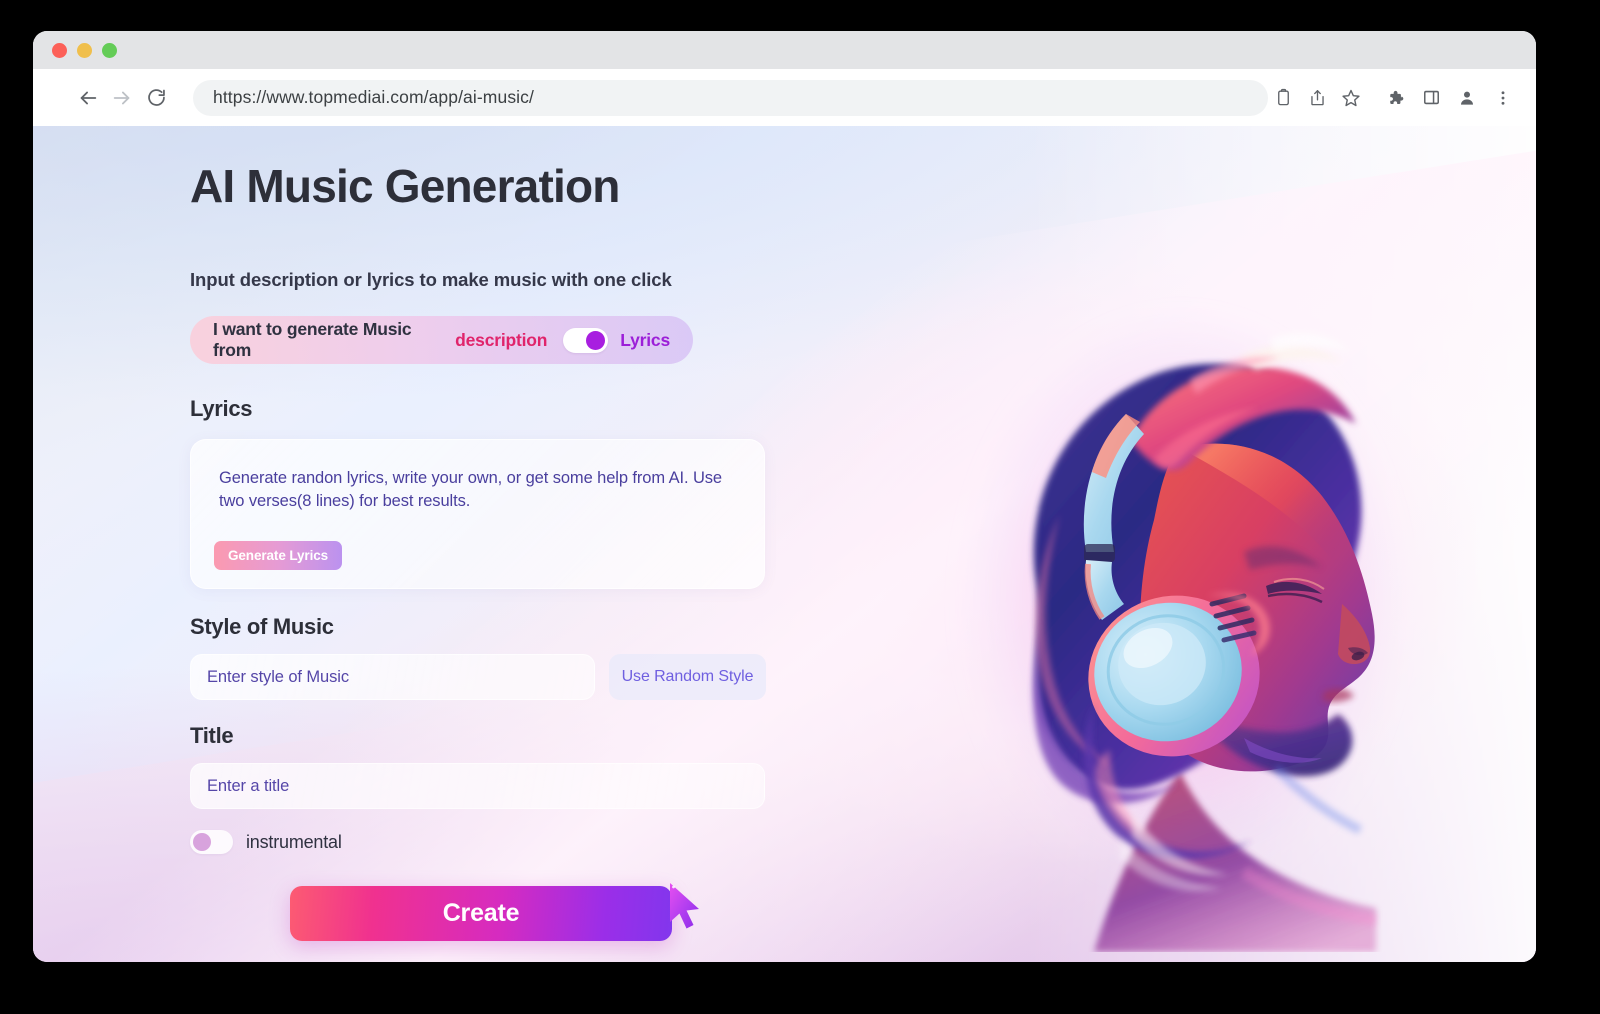  Describe the element at coordinates (278, 676) in the screenshot. I see `style-placeholder-text: Enter style of Music` at that location.